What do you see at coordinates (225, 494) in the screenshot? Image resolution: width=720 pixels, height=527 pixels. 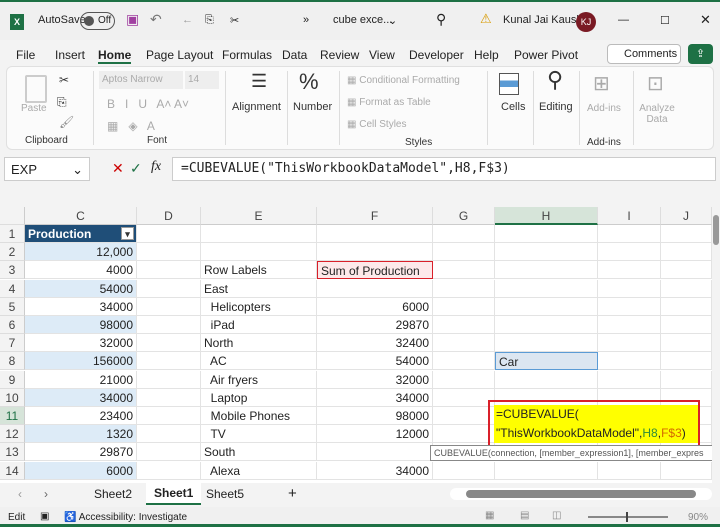 I see `sheet-tab-sheet5: Sheet5` at bounding box center [225, 494].